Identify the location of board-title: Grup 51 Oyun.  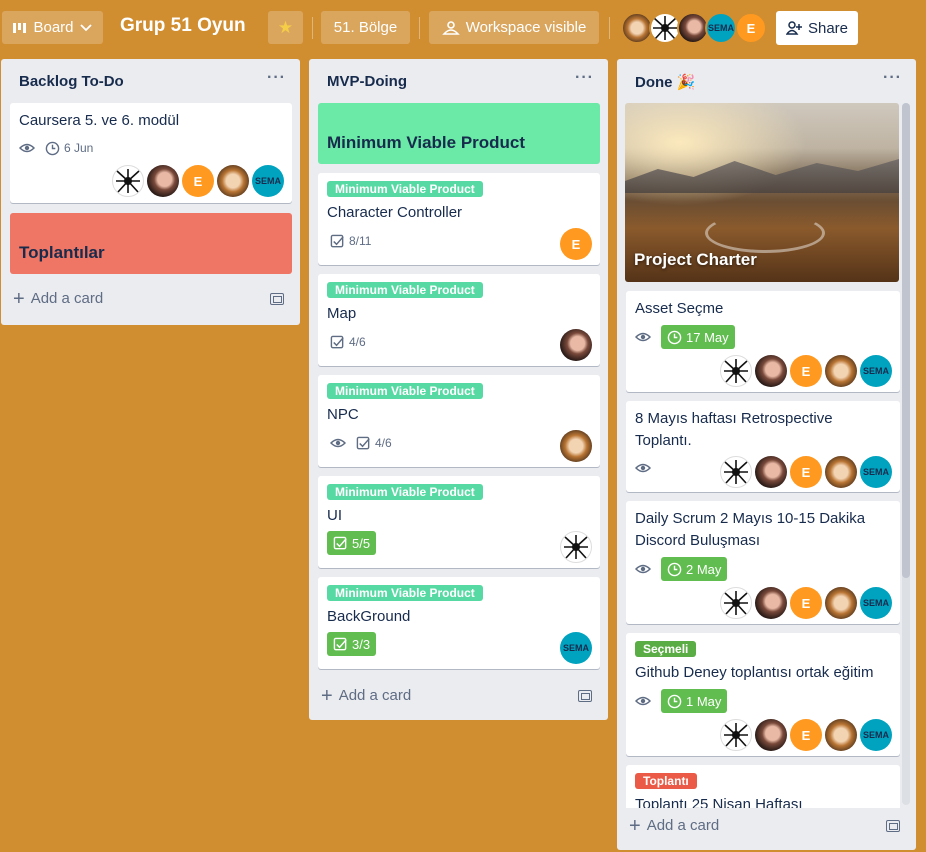
(183, 26).